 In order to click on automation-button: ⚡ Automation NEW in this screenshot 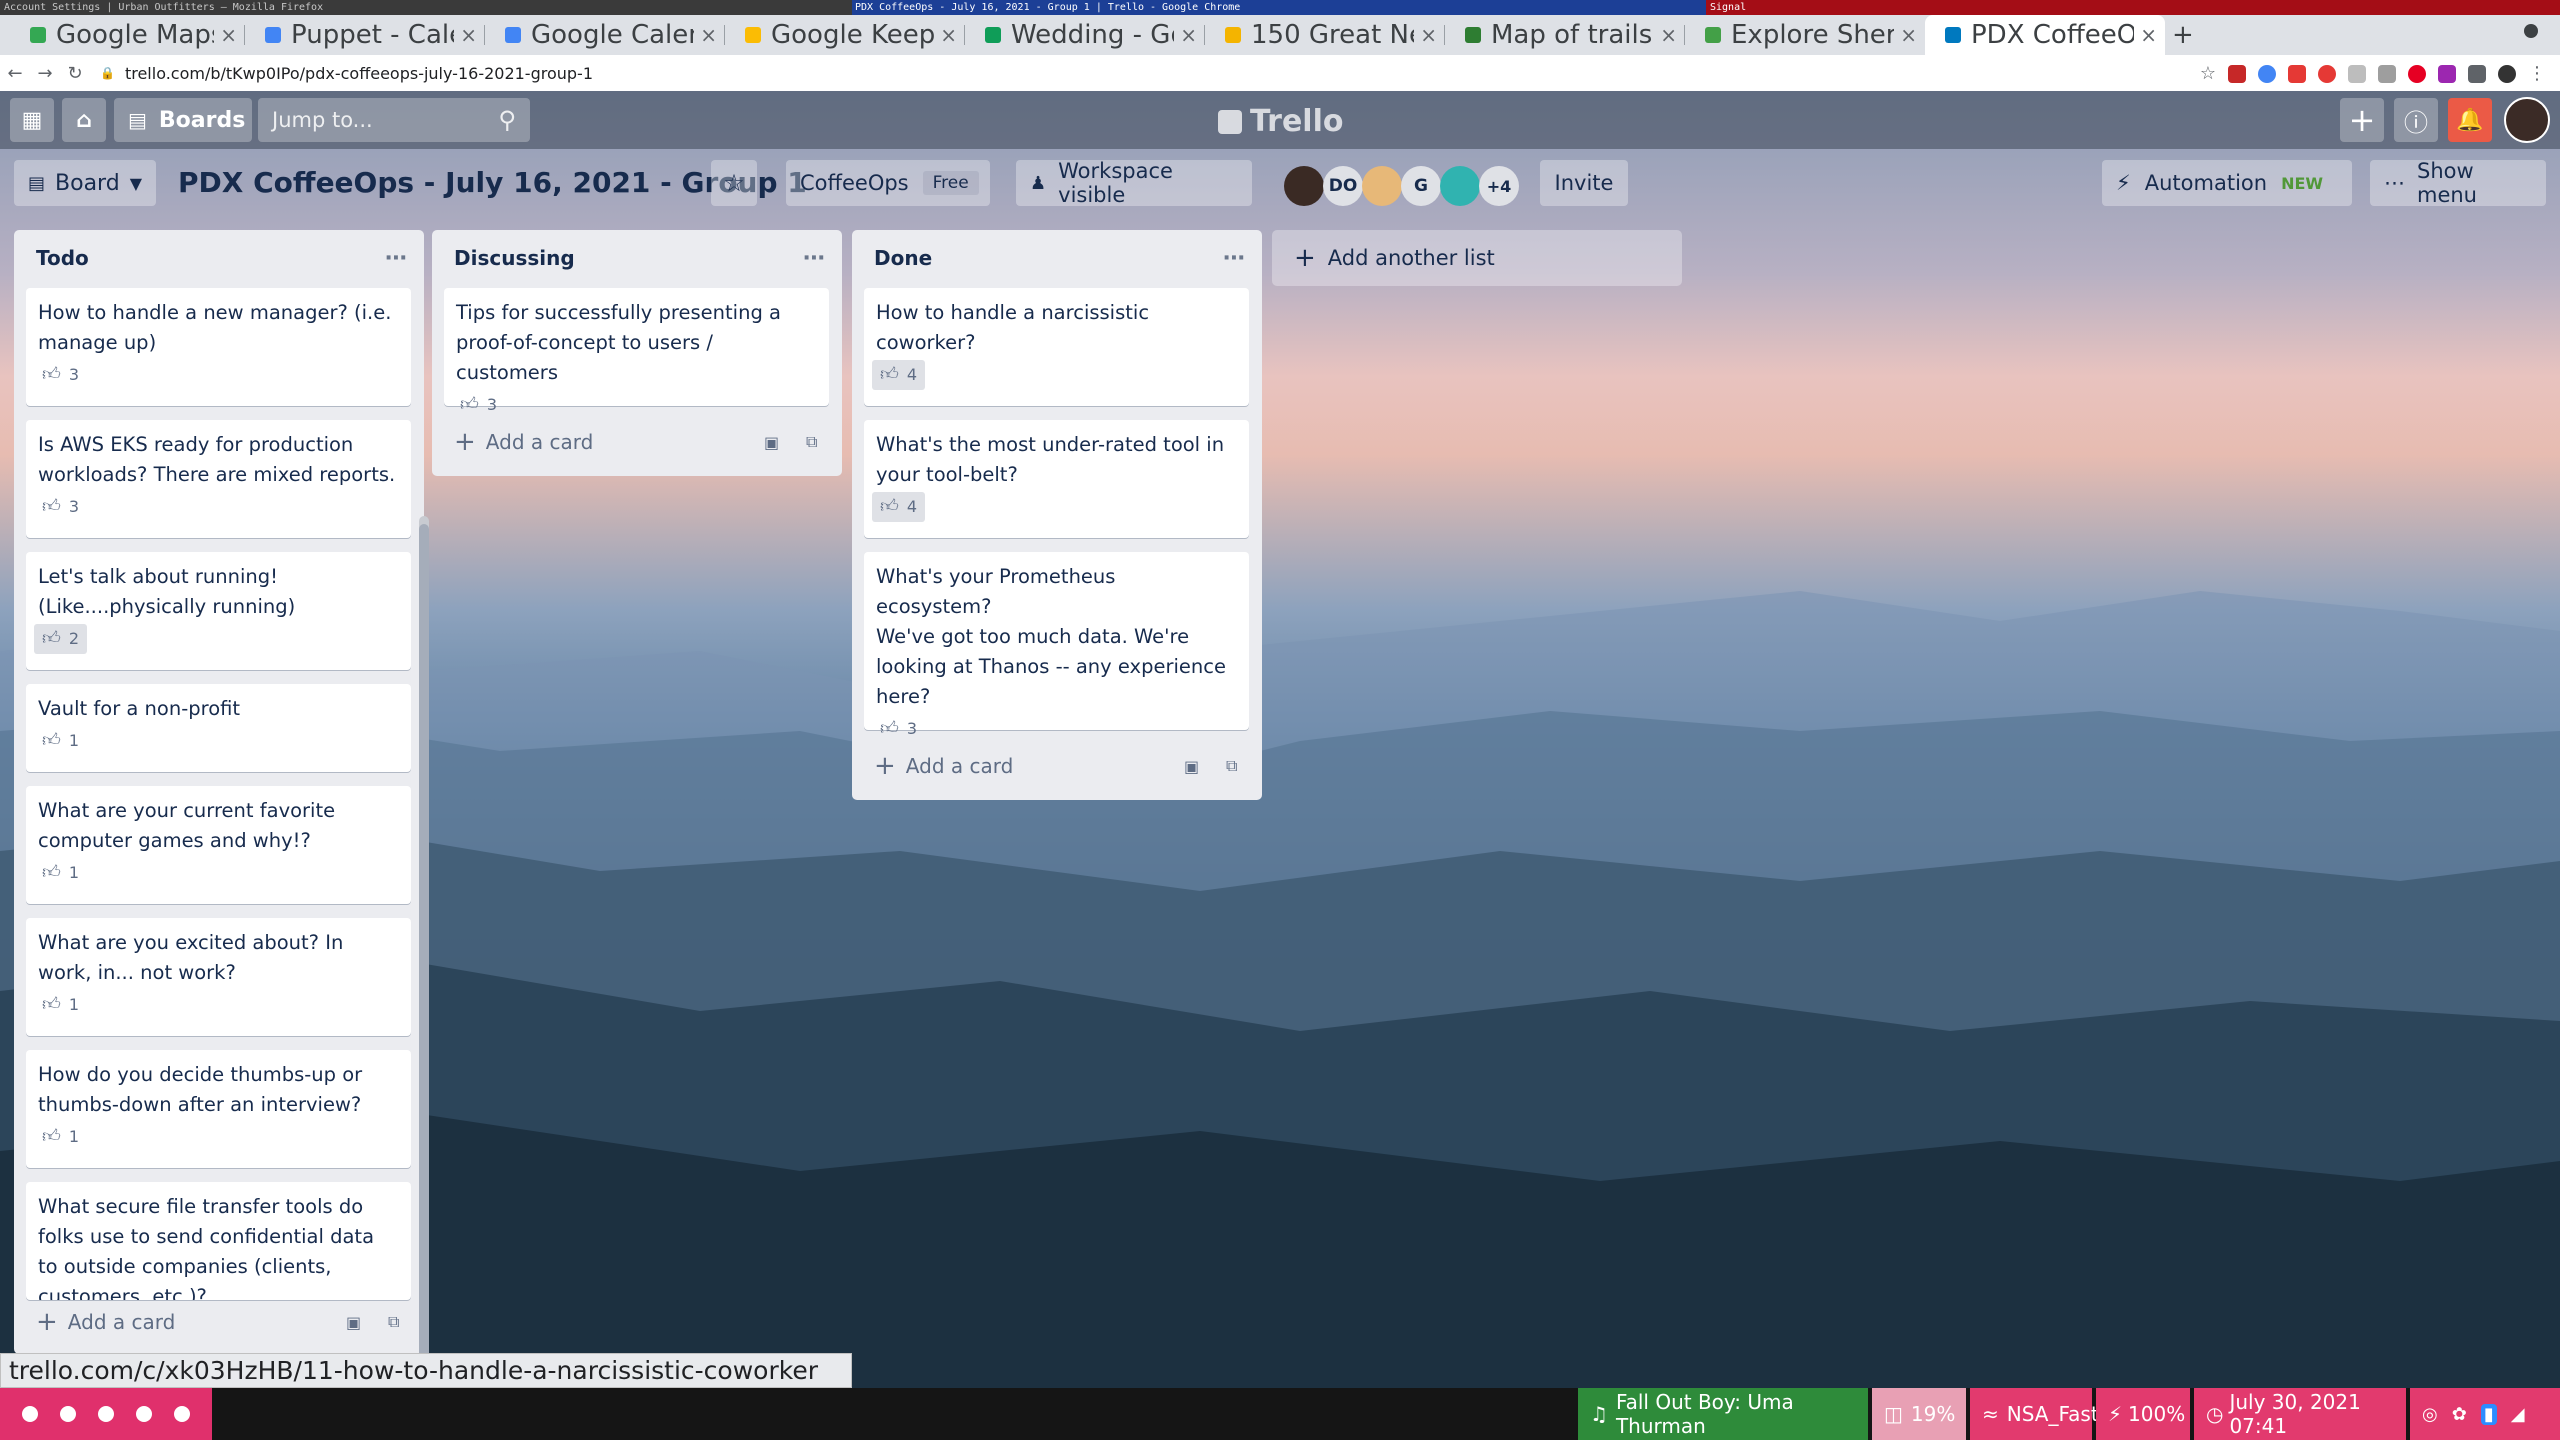, I will do `click(2227, 183)`.